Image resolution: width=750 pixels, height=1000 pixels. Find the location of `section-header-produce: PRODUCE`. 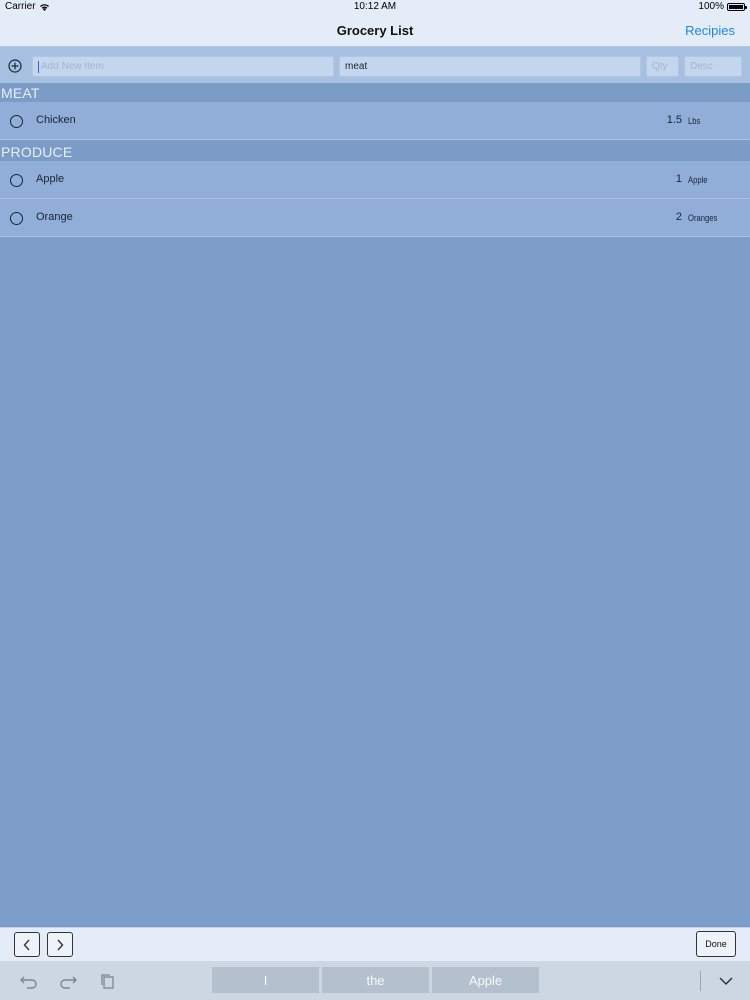

section-header-produce: PRODUCE is located at coordinates (375, 151).